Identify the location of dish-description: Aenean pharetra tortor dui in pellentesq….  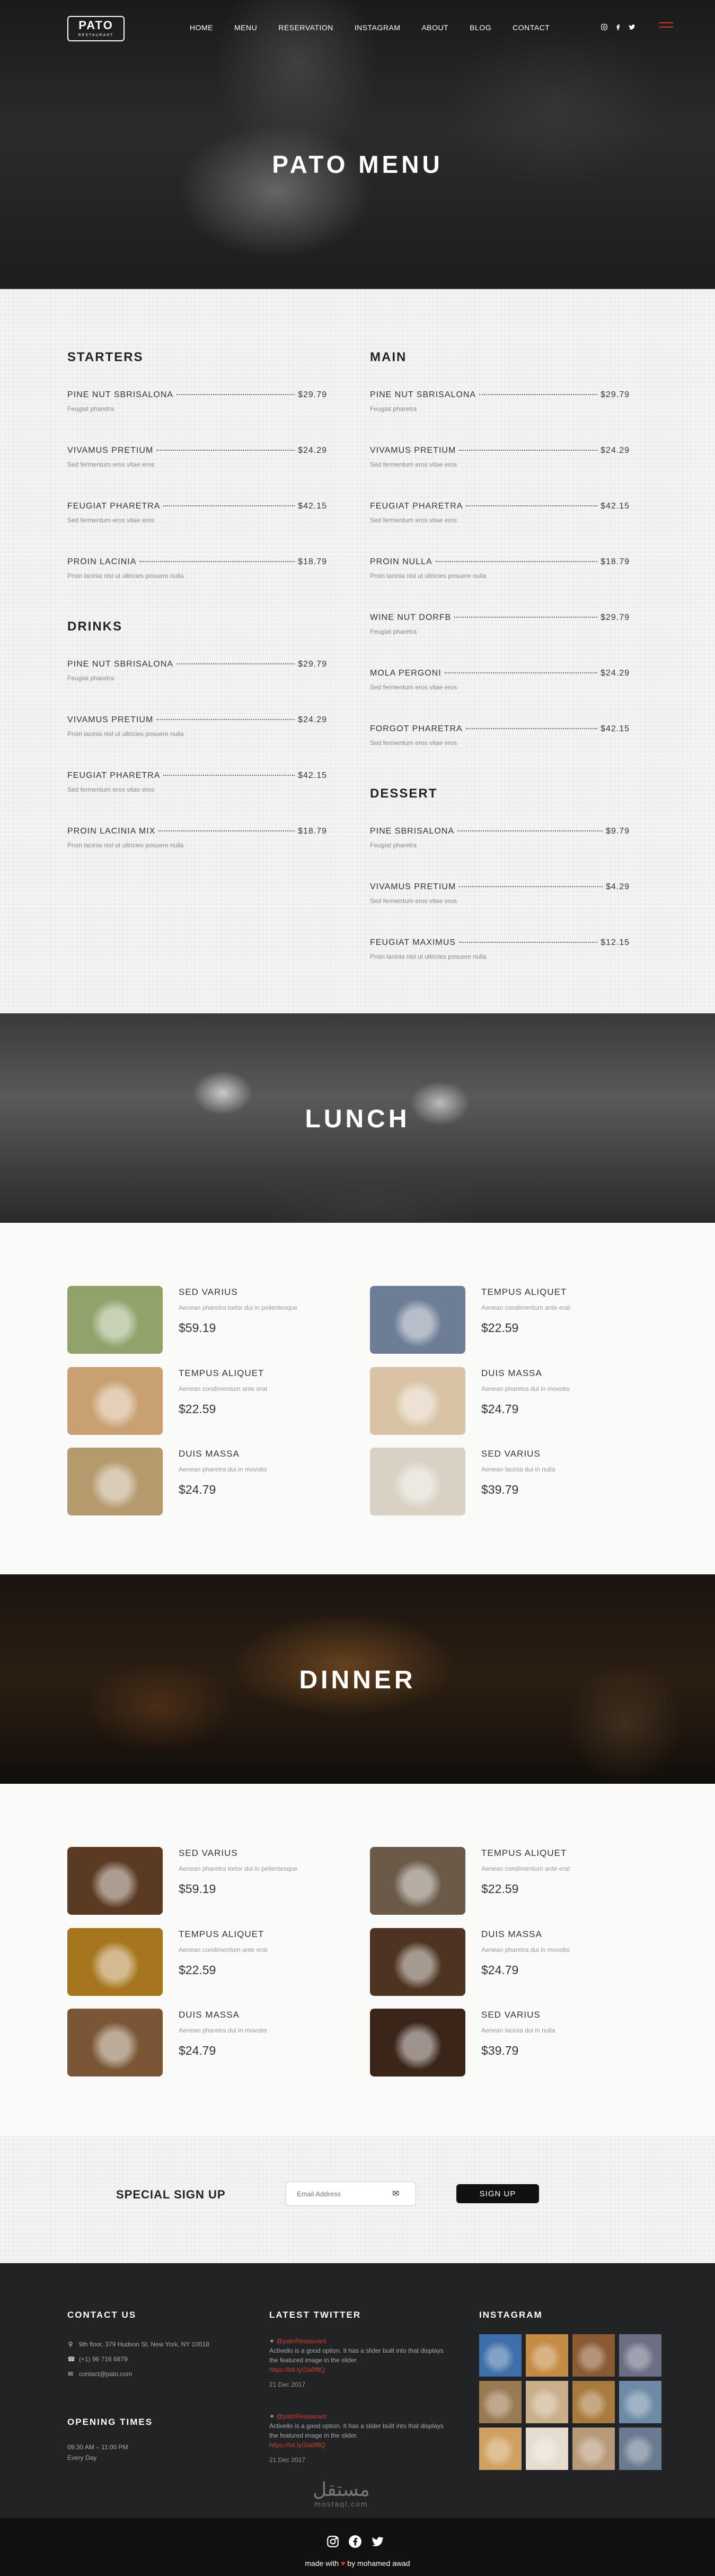
(238, 1307).